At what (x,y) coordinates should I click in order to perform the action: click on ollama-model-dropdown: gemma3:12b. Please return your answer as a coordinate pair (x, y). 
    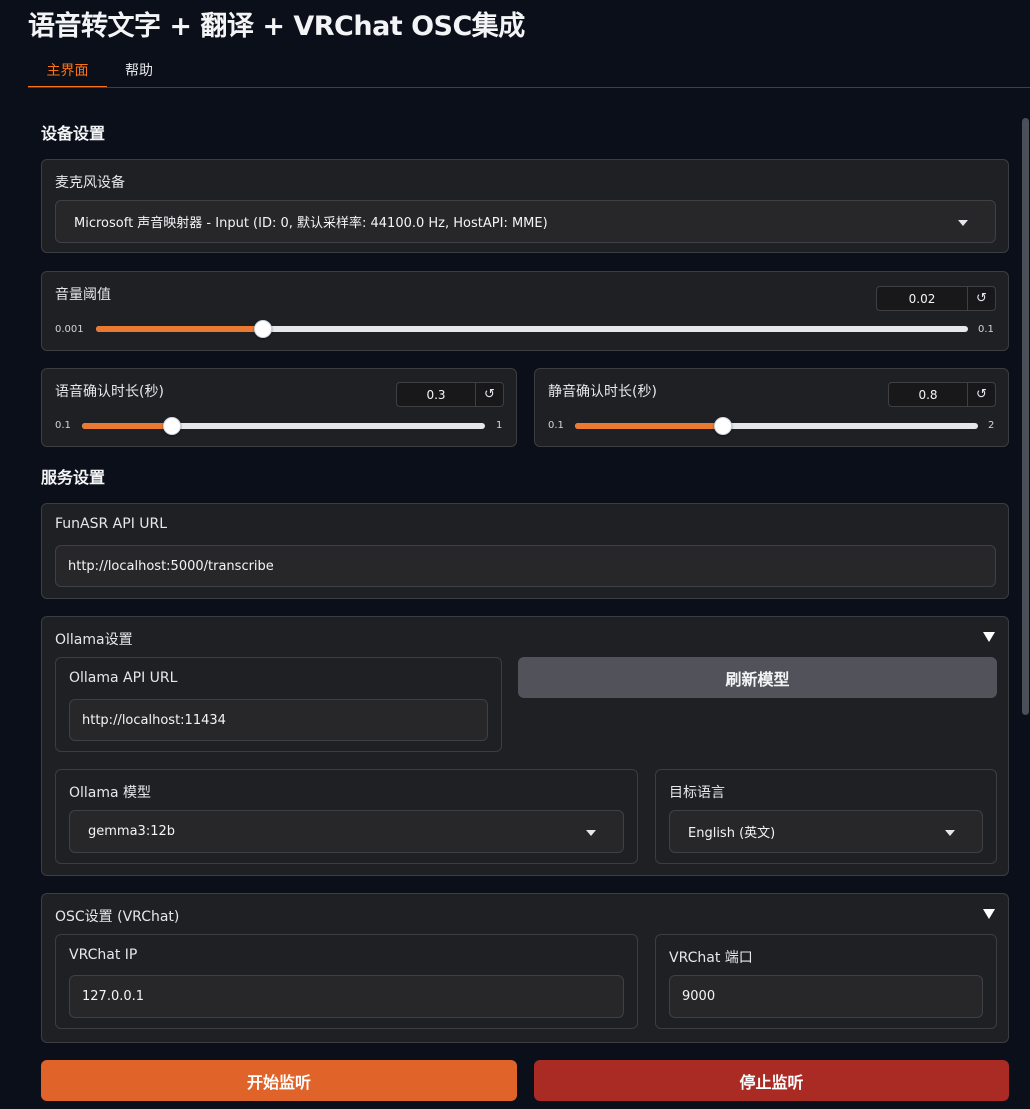
    Looking at the image, I should click on (346, 831).